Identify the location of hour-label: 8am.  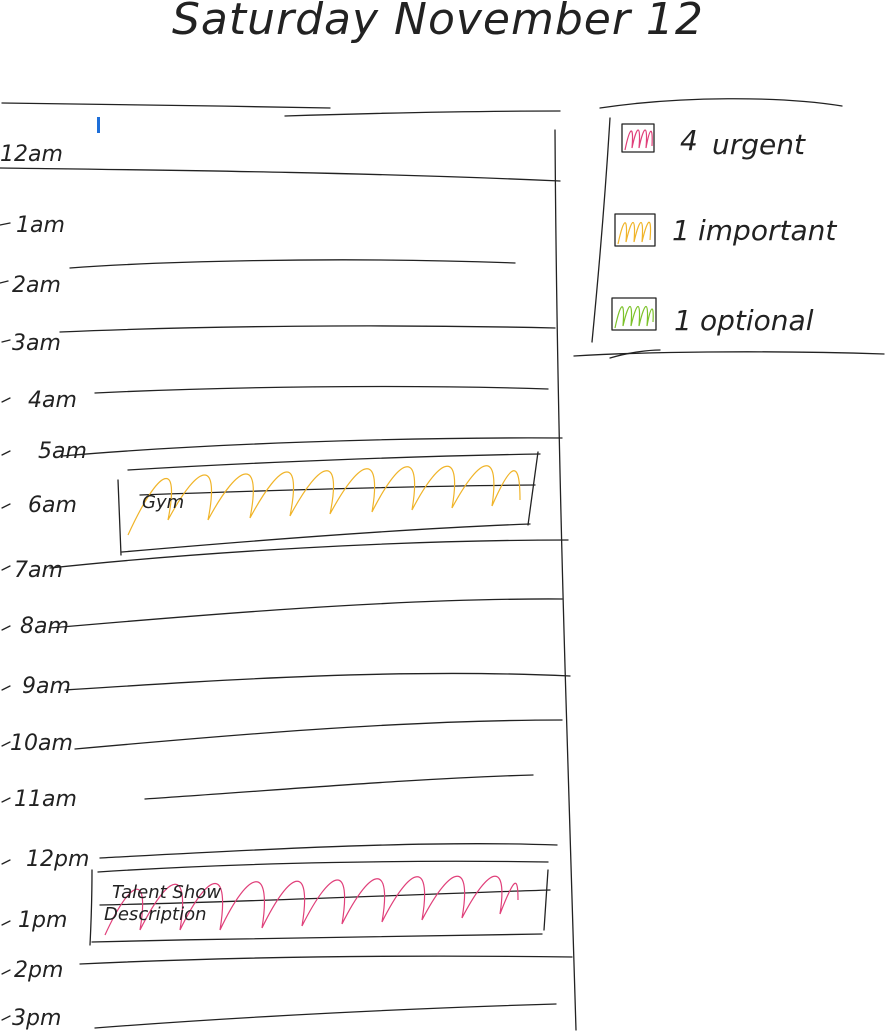
(44, 626).